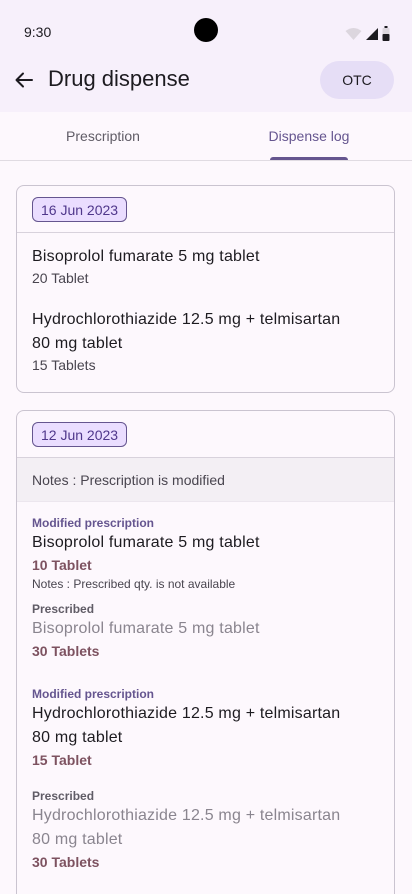 The image size is (412, 894). I want to click on tab-indicator, so click(309, 158).